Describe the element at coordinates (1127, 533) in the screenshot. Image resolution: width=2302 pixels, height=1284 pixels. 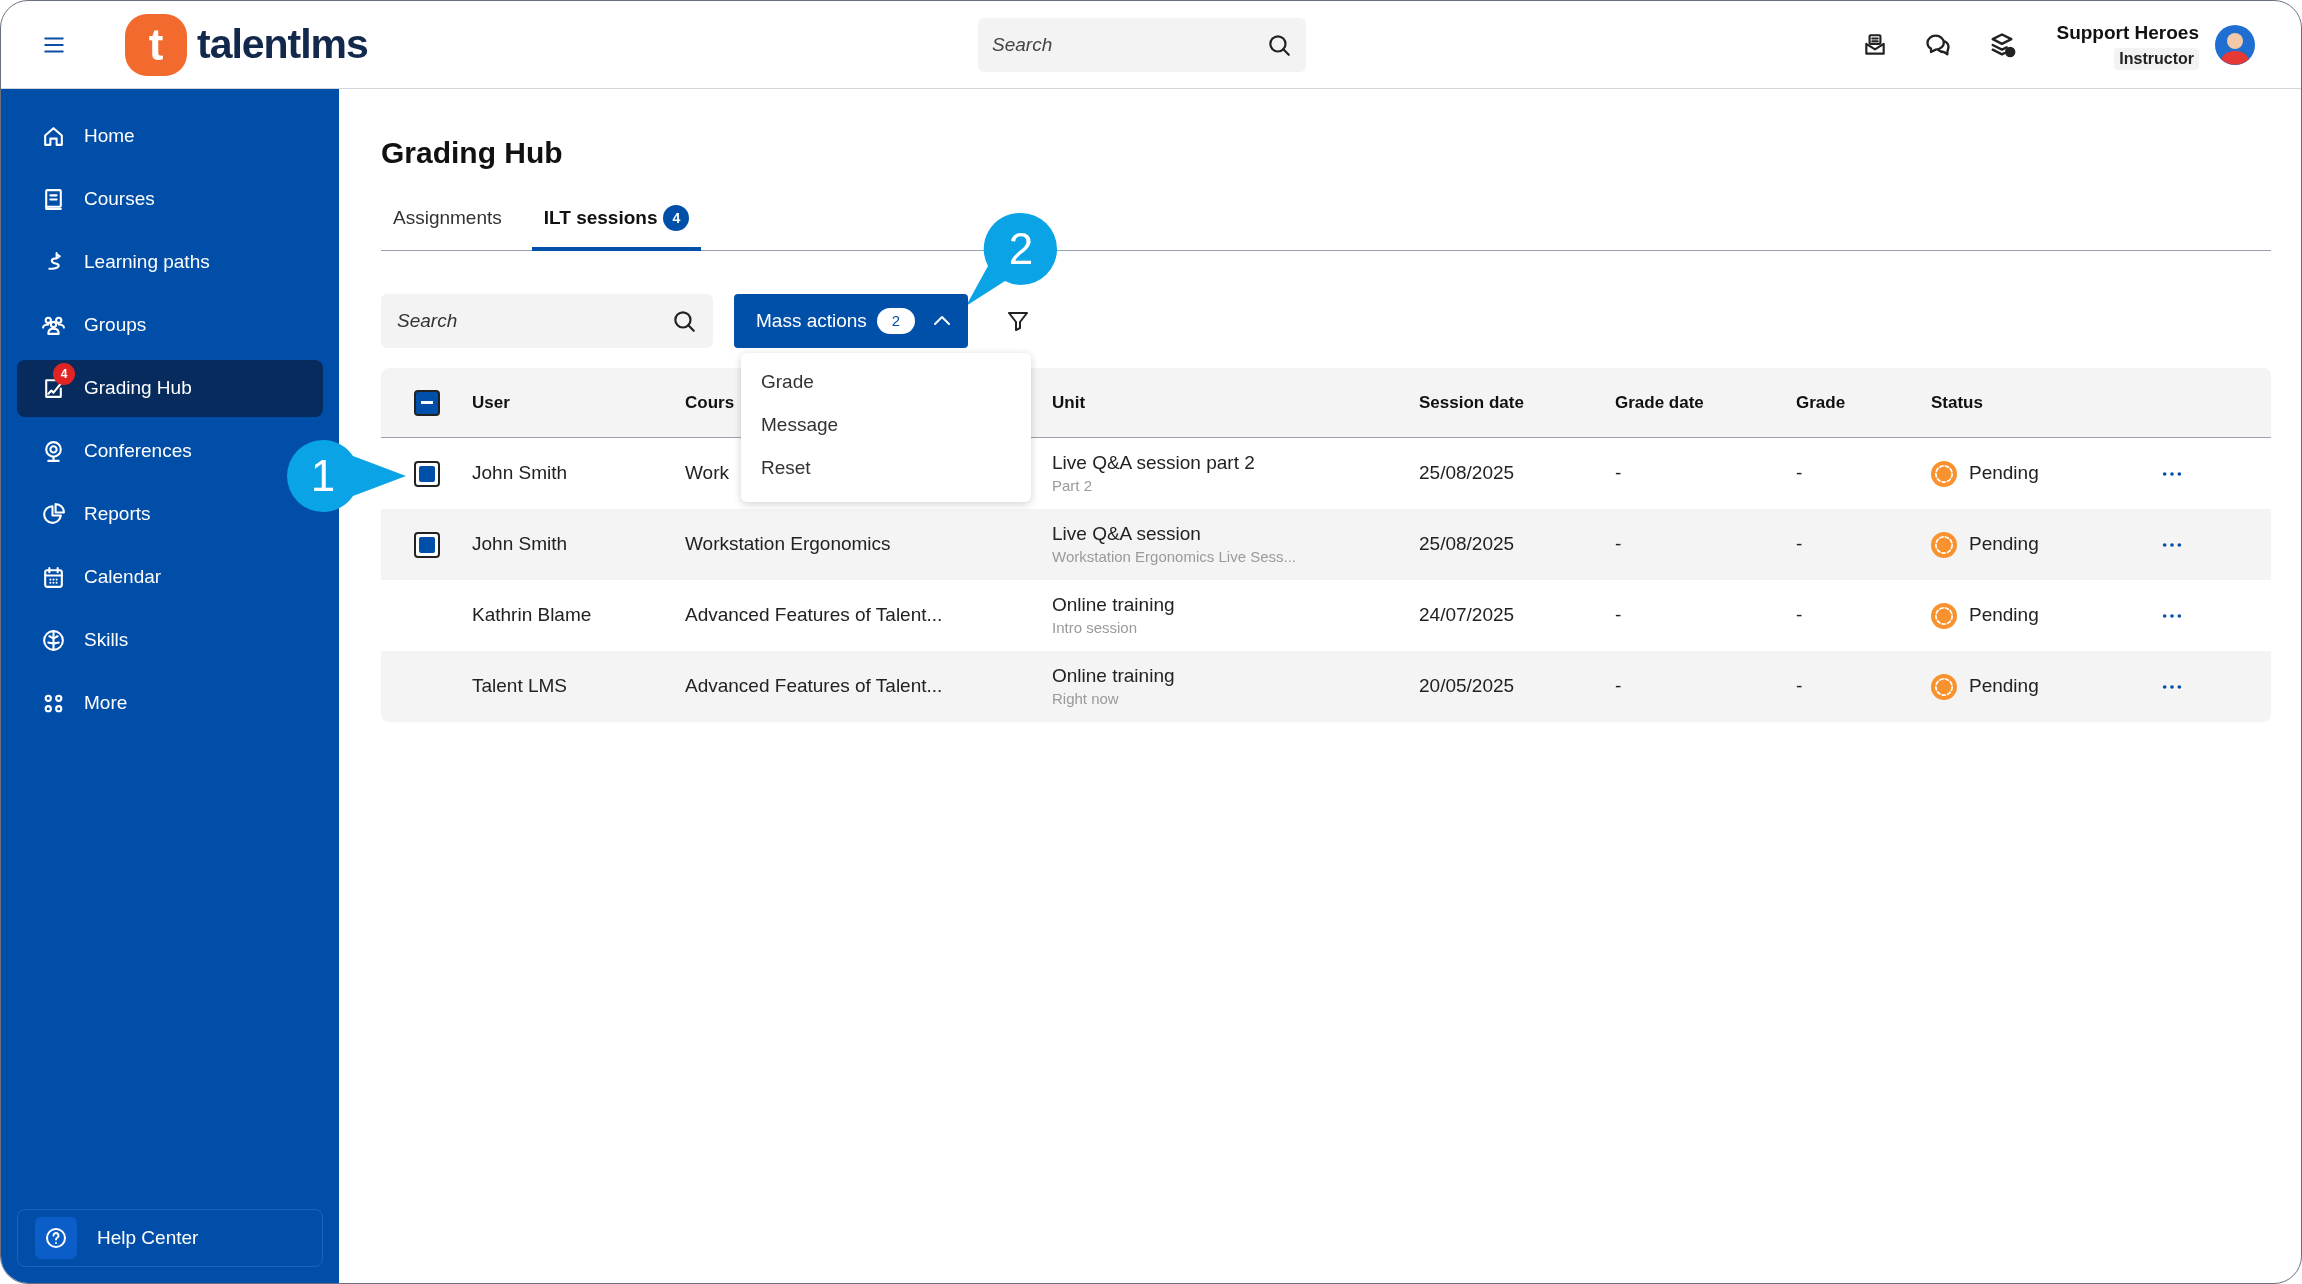
I see `unit-name: Live Q&A session` at that location.